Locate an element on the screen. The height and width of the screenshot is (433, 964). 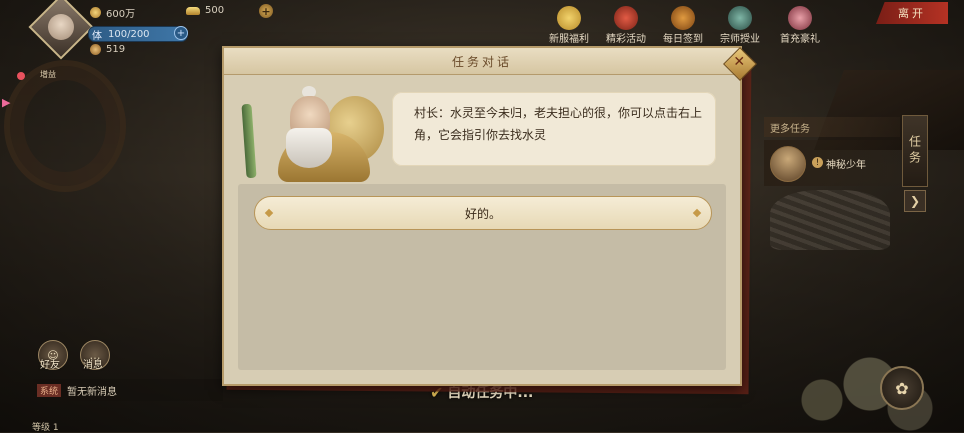
dialog-title: 任务对话 is located at coordinates (482, 61).